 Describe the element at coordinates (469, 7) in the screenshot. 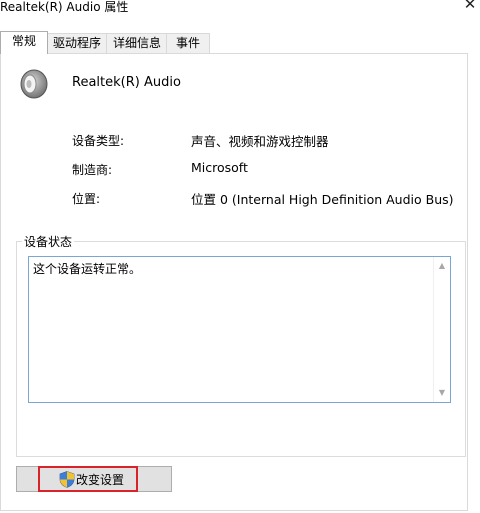

I see `close-button: ✕` at that location.